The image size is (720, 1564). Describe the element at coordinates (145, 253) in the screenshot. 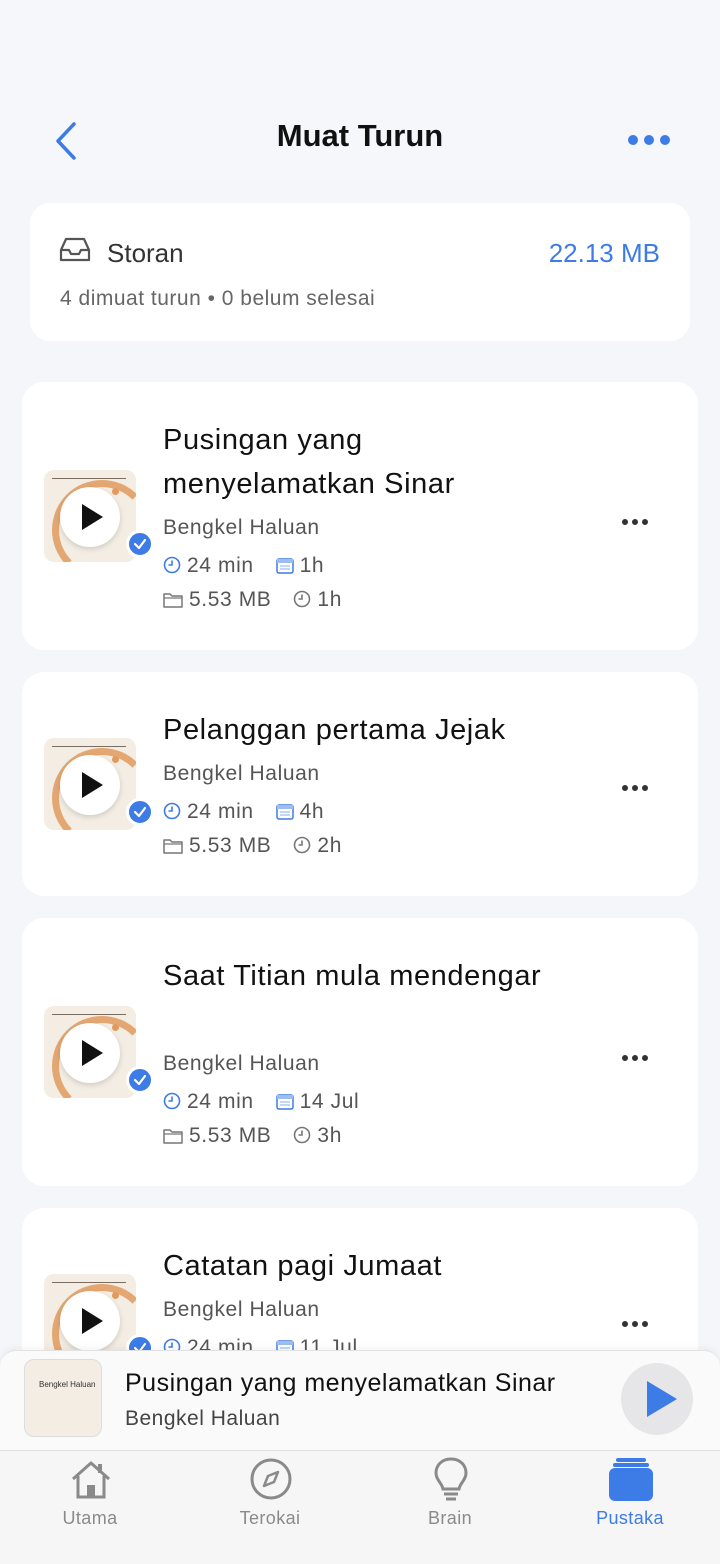

I see `storage-label: Storan` at that location.